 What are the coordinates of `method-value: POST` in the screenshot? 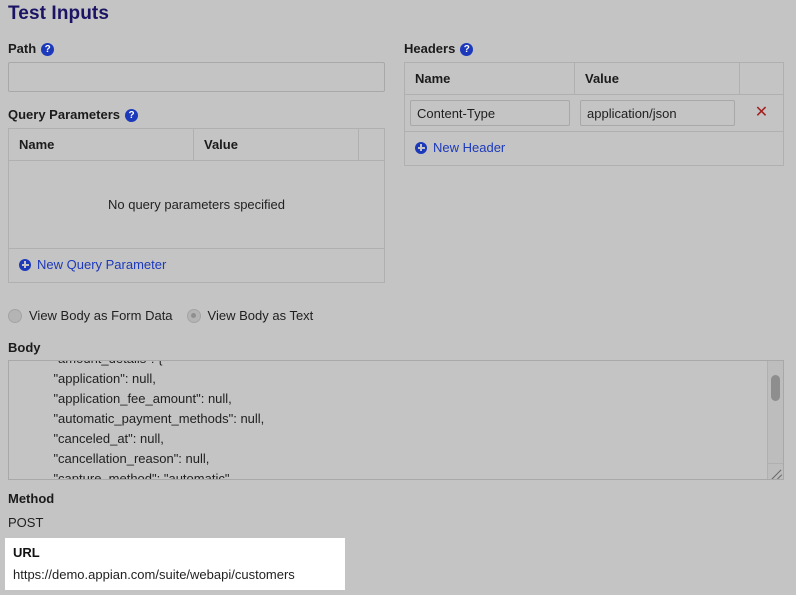 It's located at (26, 522).